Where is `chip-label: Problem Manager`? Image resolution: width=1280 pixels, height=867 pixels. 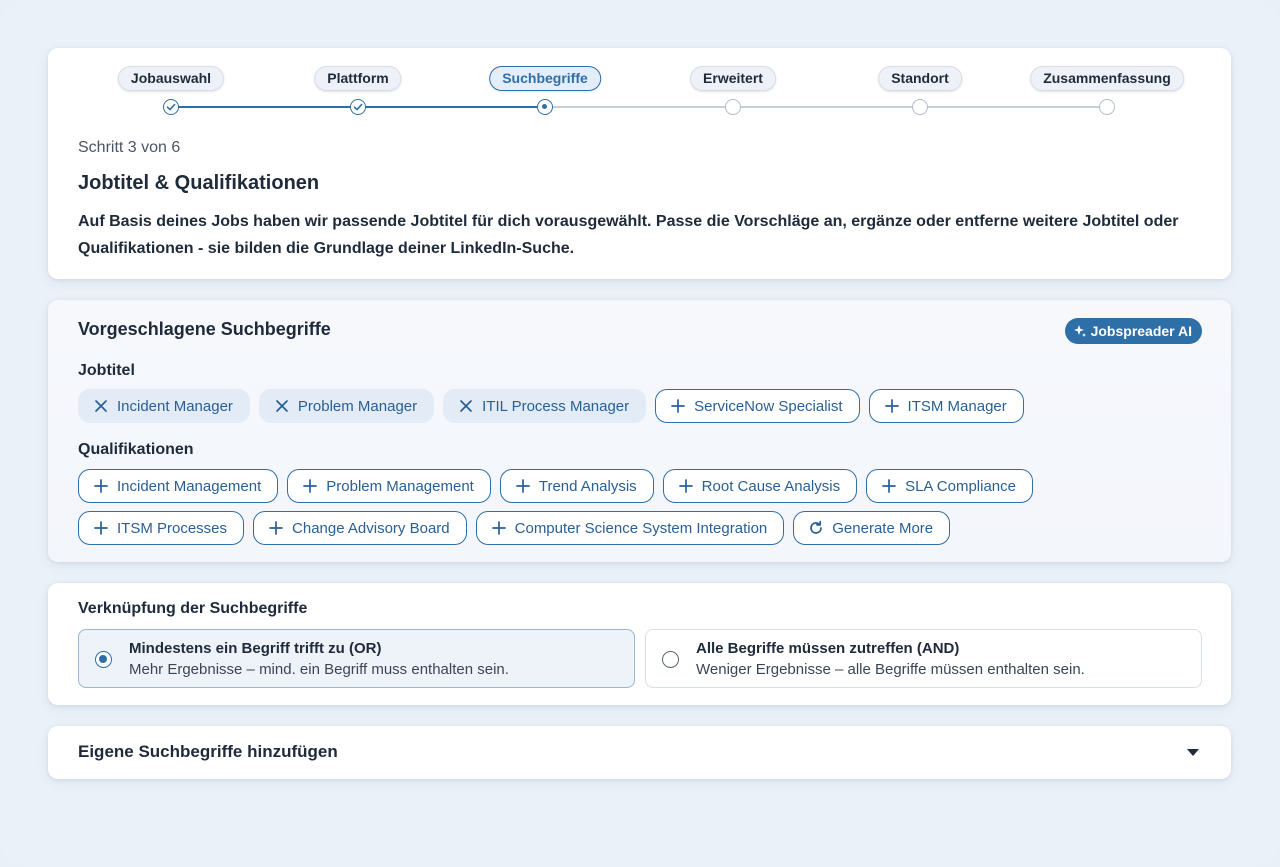
chip-label: Problem Manager is located at coordinates (357, 406).